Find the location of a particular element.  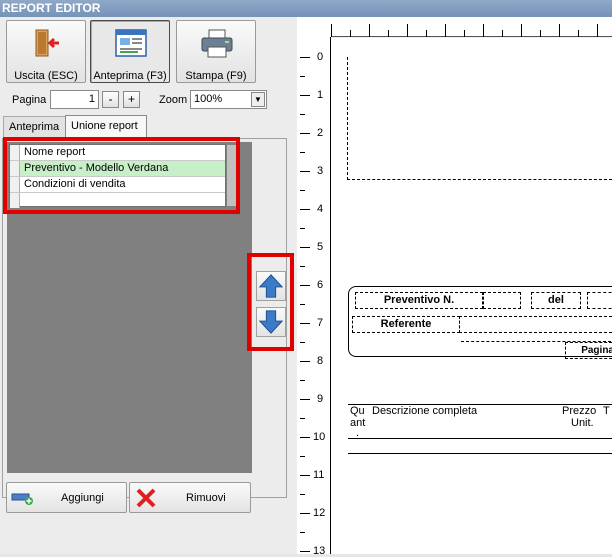

ruler-number: 12 is located at coordinates (319, 513).